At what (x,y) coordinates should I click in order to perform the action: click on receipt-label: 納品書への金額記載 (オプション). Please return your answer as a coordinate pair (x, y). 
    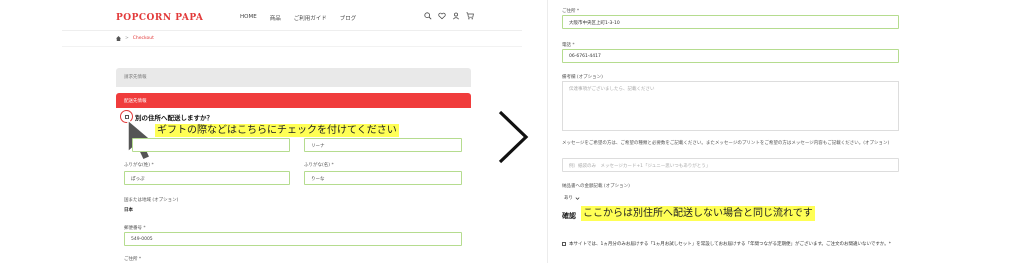
    Looking at the image, I should click on (596, 186).